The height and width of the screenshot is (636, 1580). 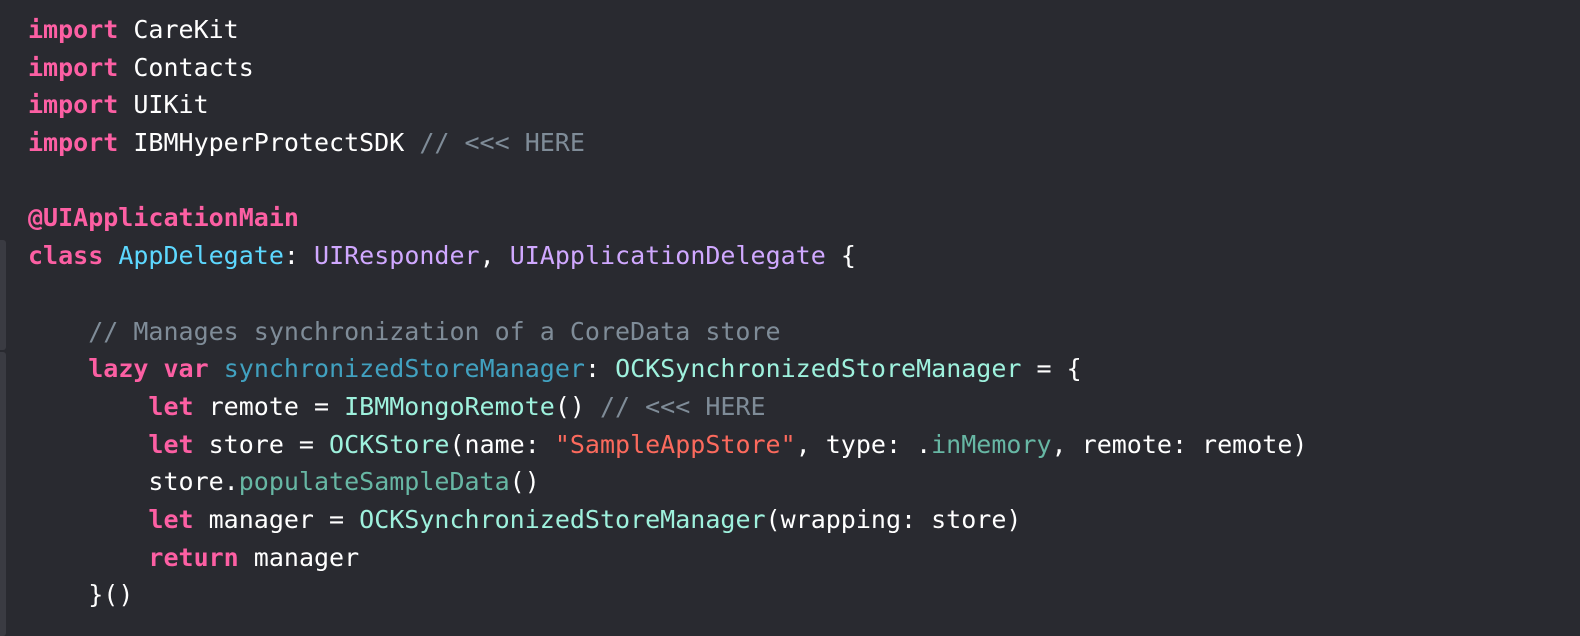 I want to click on code-token-str: "SampleAppStore", so click(x=675, y=444).